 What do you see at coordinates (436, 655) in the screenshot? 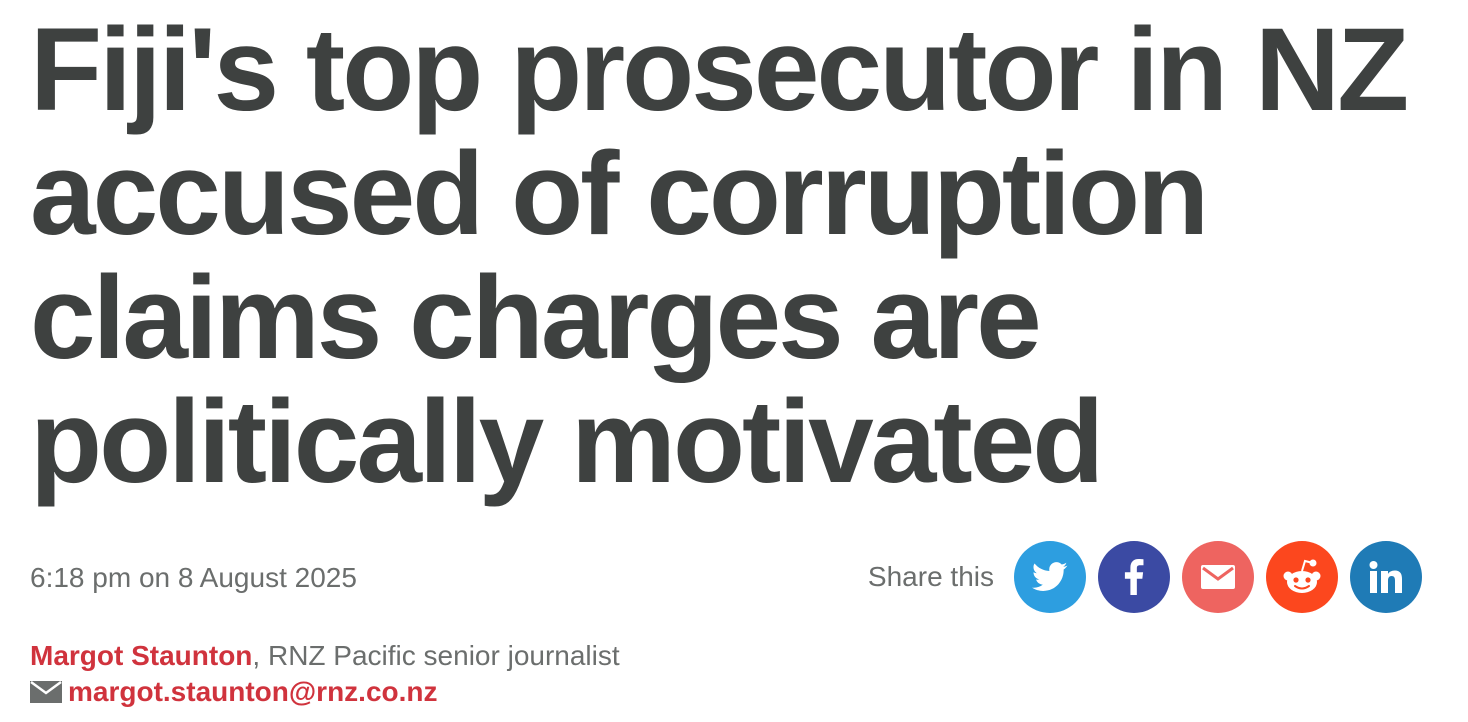
I see `author-role: , RNZ Pacific senior journalist` at bounding box center [436, 655].